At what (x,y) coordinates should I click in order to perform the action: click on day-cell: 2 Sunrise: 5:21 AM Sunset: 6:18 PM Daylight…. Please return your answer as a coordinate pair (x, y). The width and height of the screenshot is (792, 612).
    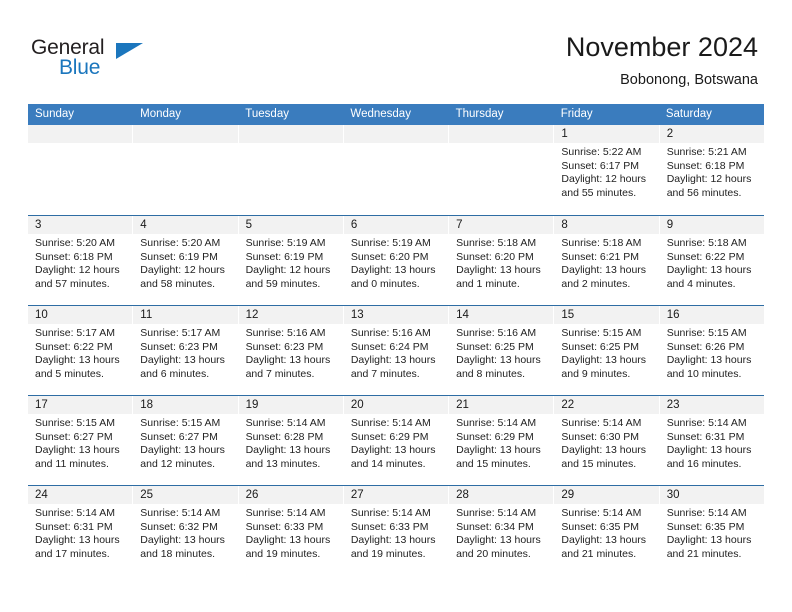
    Looking at the image, I should click on (711, 170).